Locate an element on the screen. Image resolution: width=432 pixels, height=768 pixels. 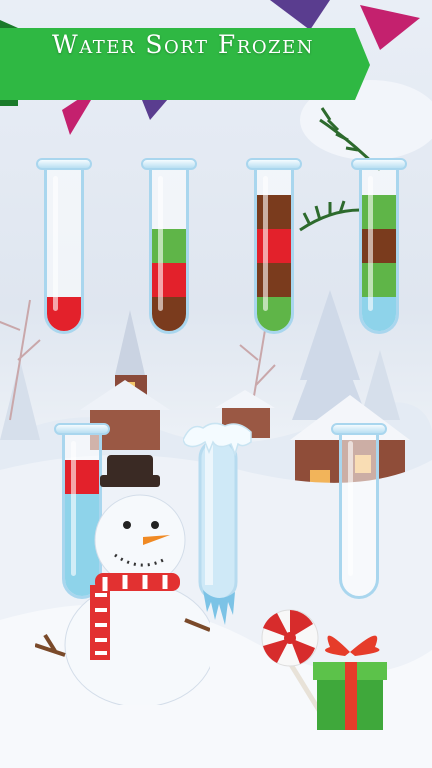
gift-box-icon is located at coordinates (350, 682).